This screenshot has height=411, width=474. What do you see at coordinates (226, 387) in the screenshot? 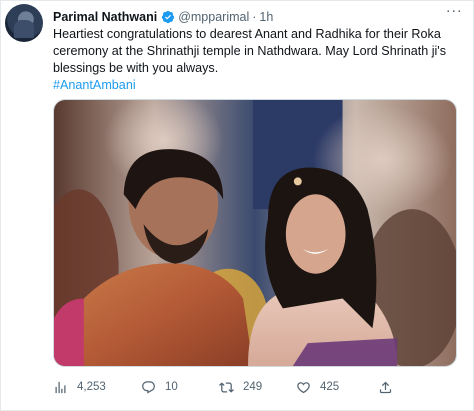
I see `retweet-icon` at bounding box center [226, 387].